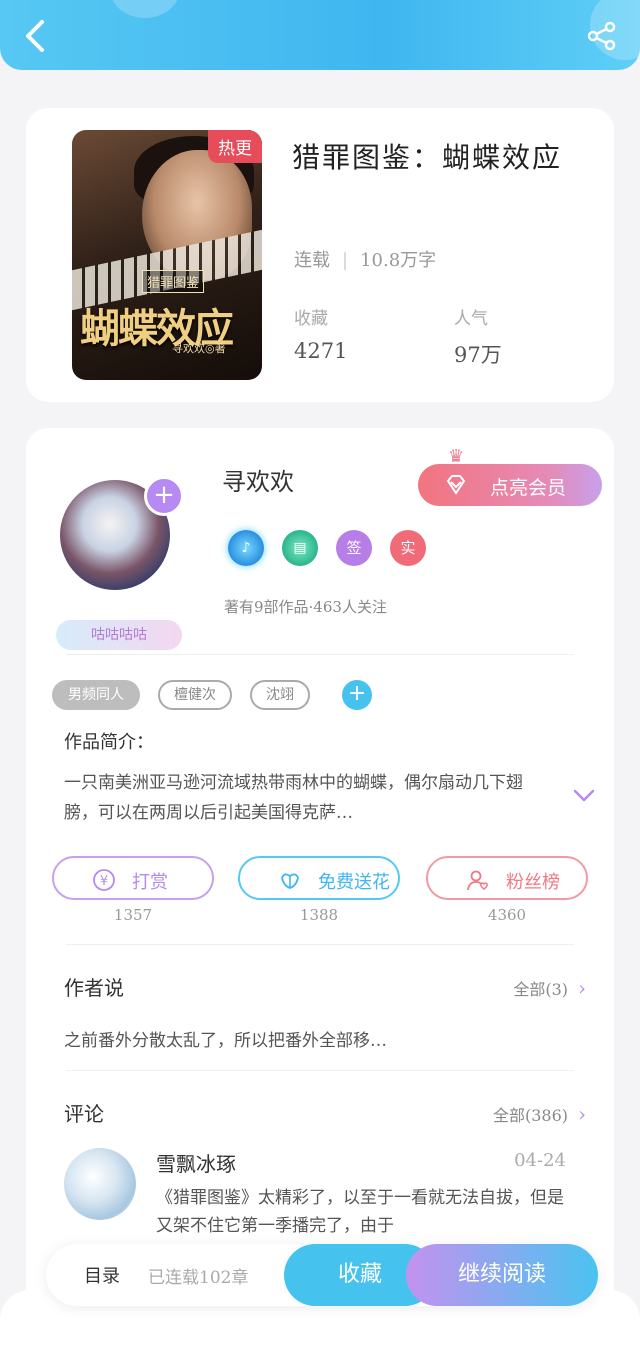 Image resolution: width=640 pixels, height=1352 pixels. Describe the element at coordinates (150, 882) in the screenshot. I see `reward-label: 打赏` at that location.